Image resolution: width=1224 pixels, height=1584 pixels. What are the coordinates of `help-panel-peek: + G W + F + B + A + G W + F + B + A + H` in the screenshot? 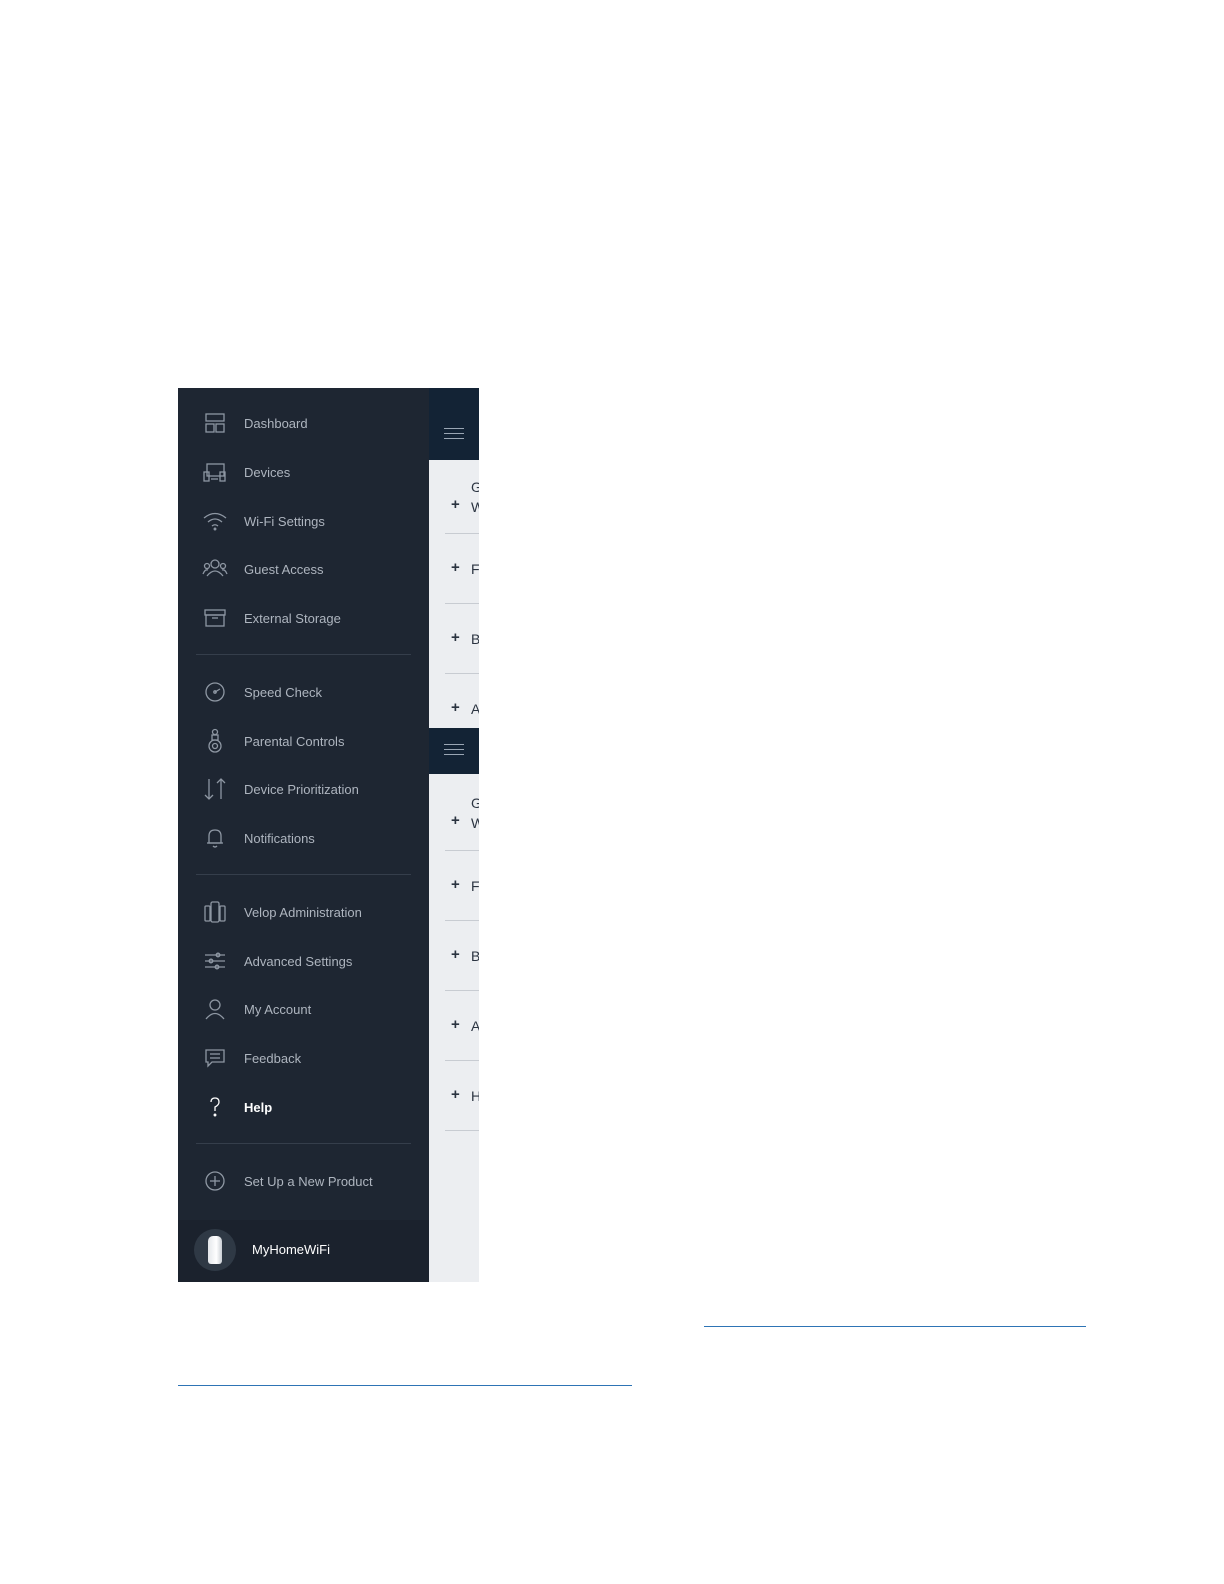 It's located at (454, 835).